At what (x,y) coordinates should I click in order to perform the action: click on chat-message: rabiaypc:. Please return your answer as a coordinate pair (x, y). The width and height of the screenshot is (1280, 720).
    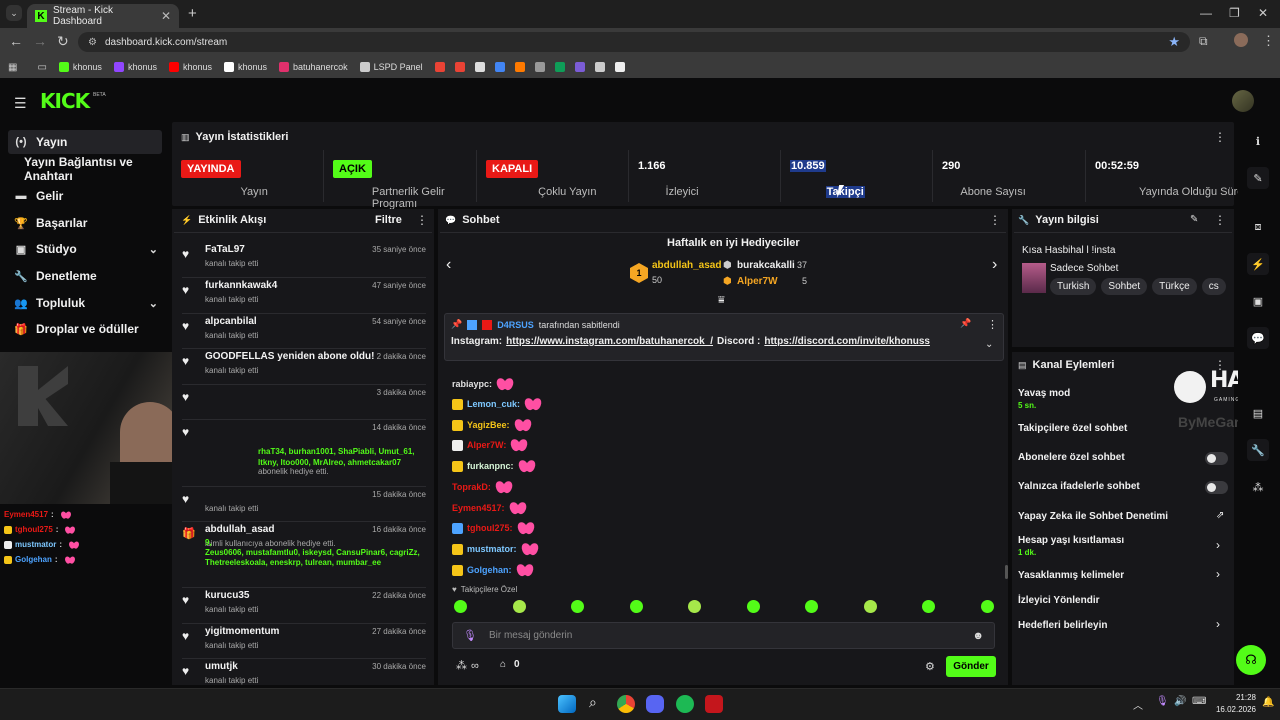
    Looking at the image, I should click on (483, 384).